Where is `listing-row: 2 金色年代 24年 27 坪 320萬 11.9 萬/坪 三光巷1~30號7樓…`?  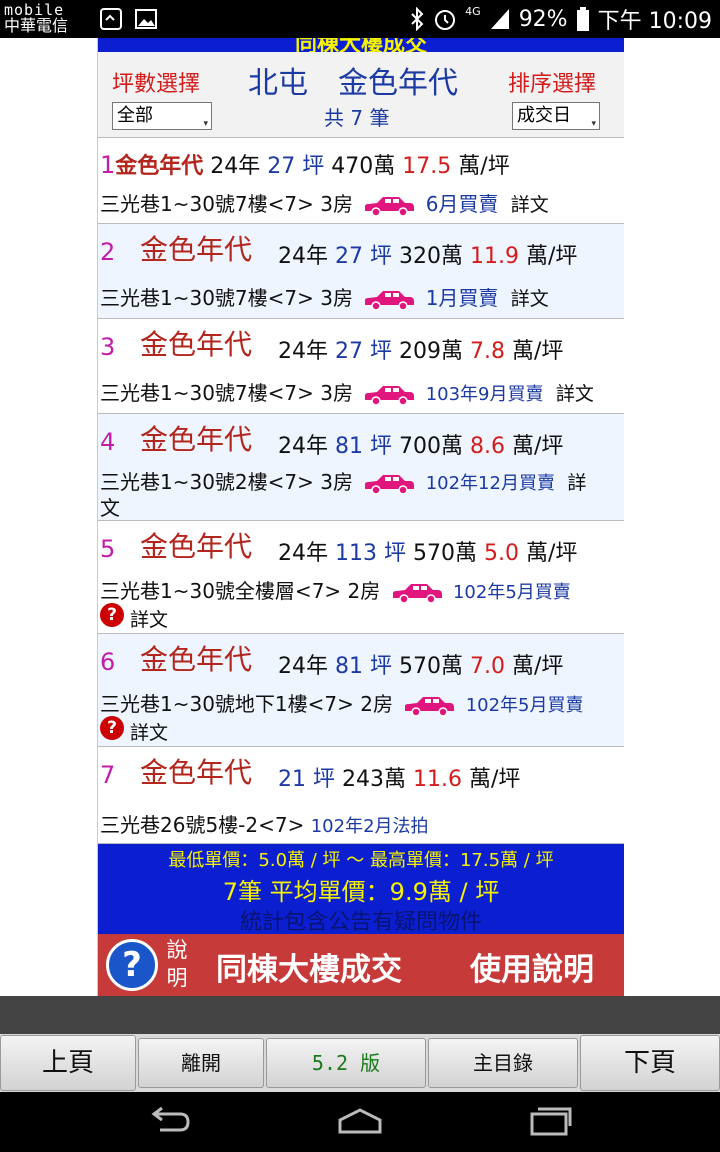 listing-row: 2 金色年代 24年 27 坪 320萬 11.9 萬/坪 三光巷1~30號7樓… is located at coordinates (361, 271).